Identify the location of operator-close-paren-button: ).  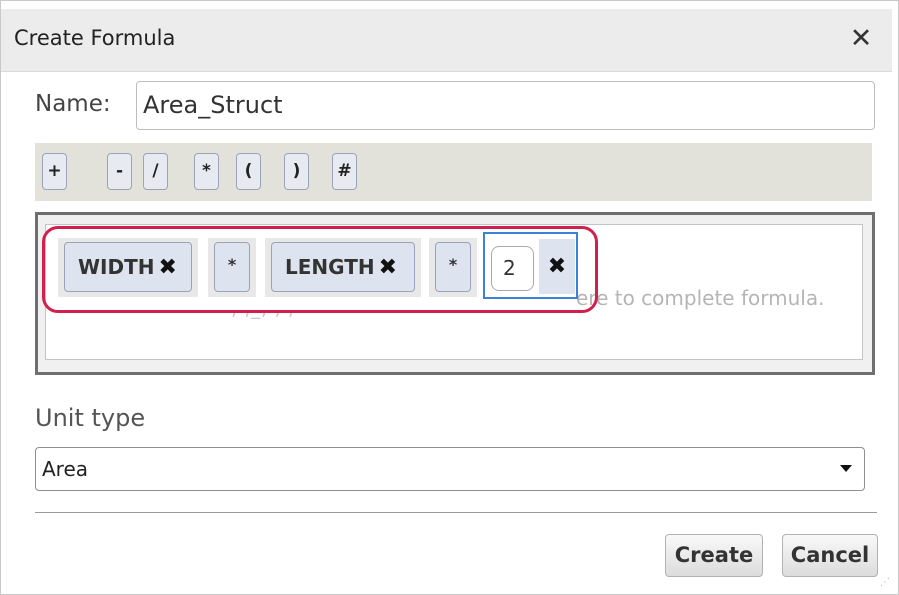
(296, 171).